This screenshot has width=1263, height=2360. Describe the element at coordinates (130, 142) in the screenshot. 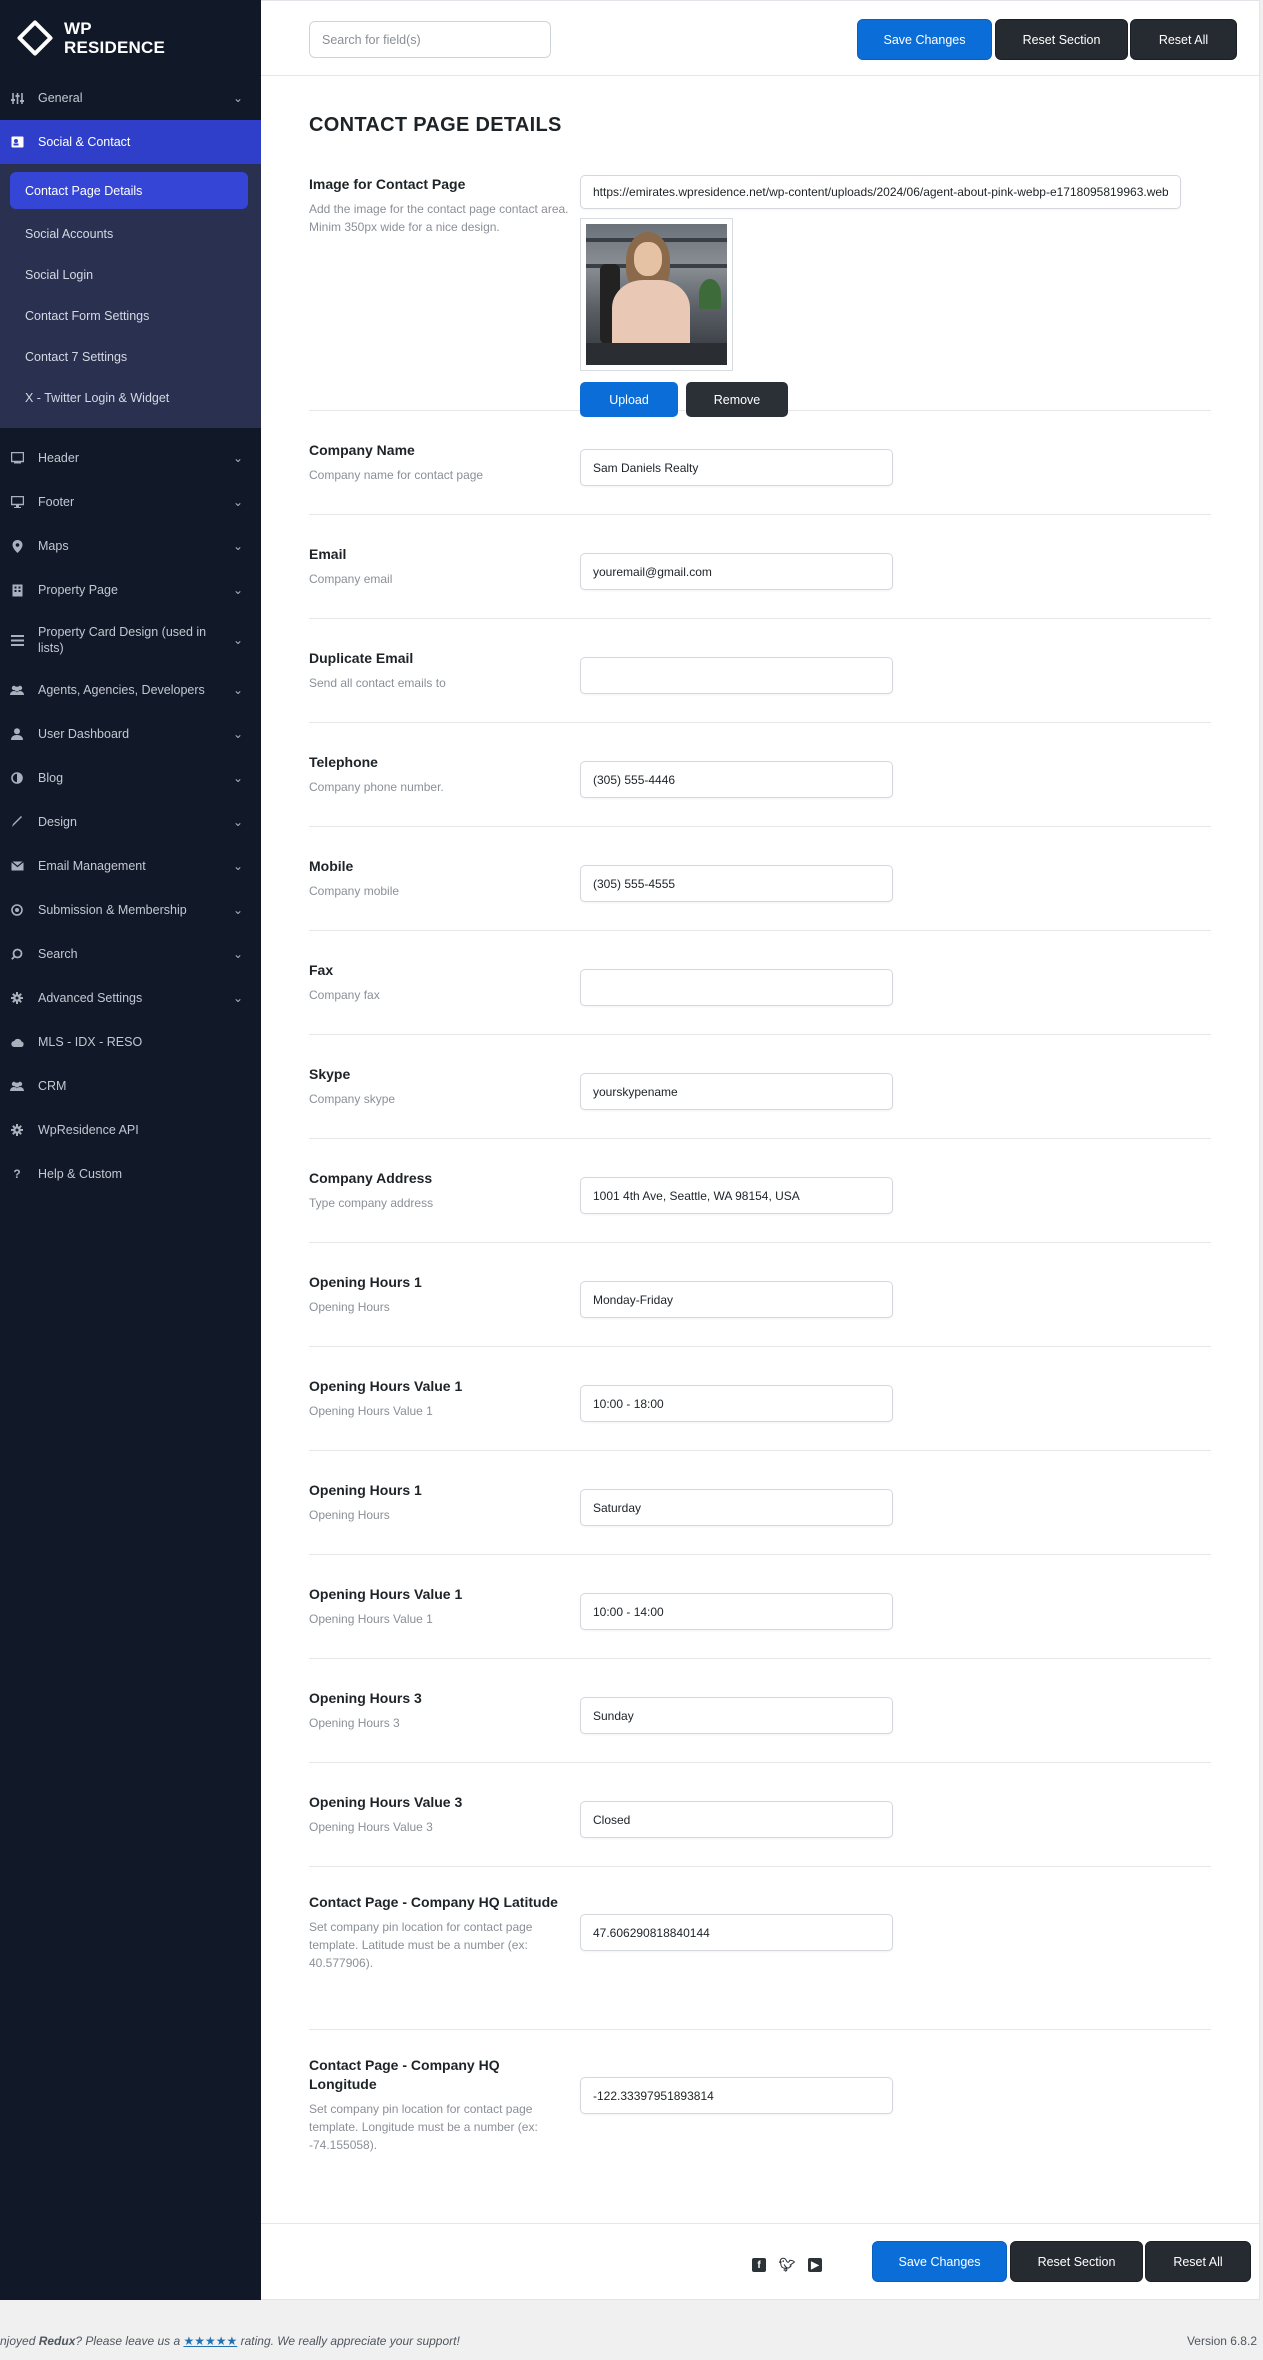

I see `sidebar-item-social-contact: Social & Contact` at that location.